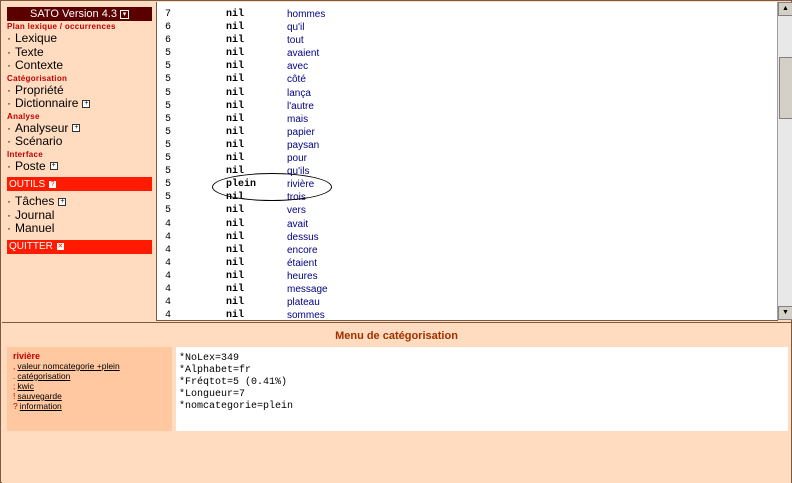  What do you see at coordinates (467, 14) in the screenshot?
I see `lexicon-row: 7 nil hommes` at bounding box center [467, 14].